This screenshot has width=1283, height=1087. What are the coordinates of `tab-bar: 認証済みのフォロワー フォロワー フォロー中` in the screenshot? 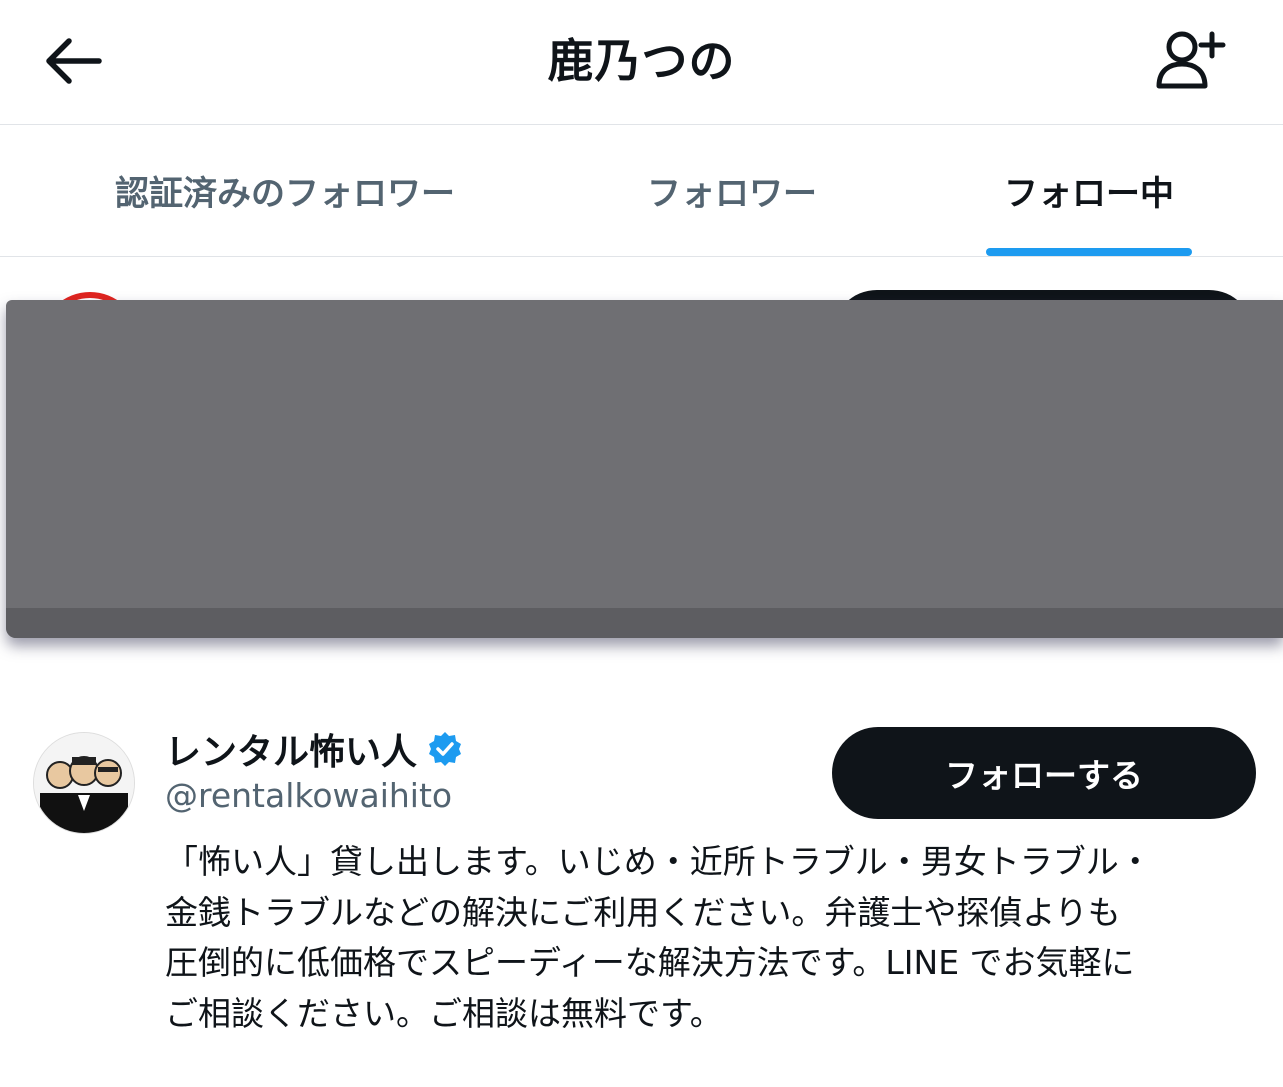 It's located at (641, 191).